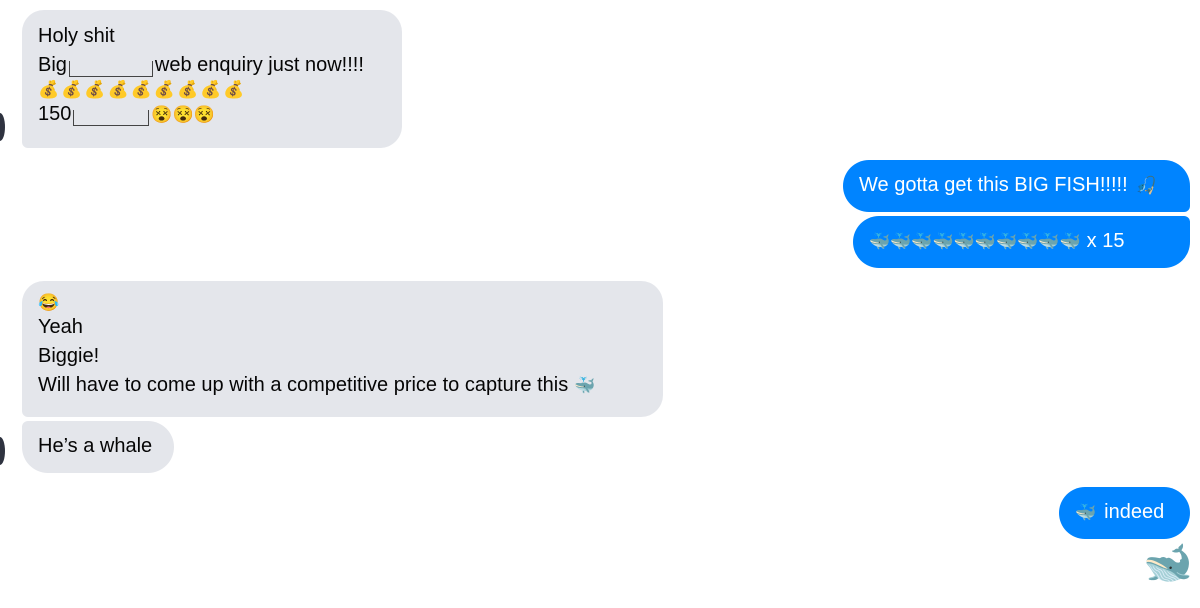 The height and width of the screenshot is (608, 1200). What do you see at coordinates (975, 241) in the screenshot?
I see `whale-icon: 🐳🐳🐳🐳🐳🐳🐳🐳🐳🐳` at bounding box center [975, 241].